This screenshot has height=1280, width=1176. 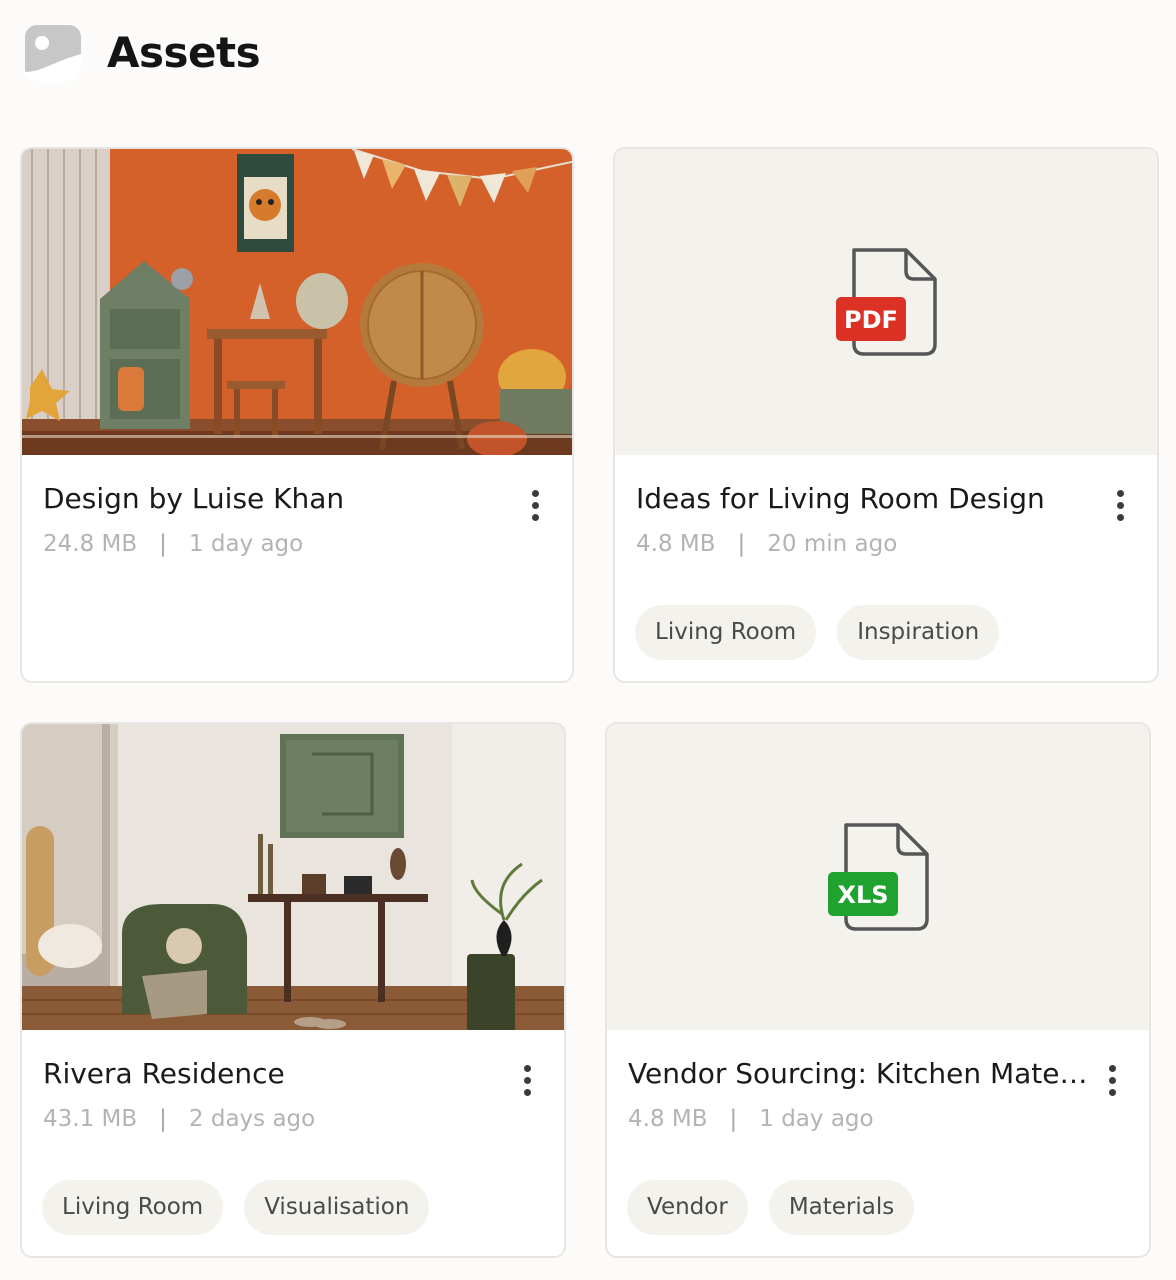 What do you see at coordinates (858, 1074) in the screenshot?
I see `asset-title: Vendor Sourcing: Kitchen Materials` at bounding box center [858, 1074].